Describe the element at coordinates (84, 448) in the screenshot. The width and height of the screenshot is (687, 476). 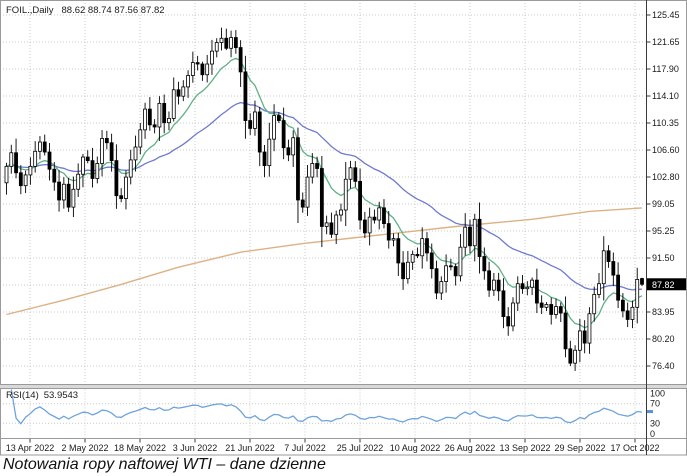
I see `date-tick-label: 2 May 2022` at that location.